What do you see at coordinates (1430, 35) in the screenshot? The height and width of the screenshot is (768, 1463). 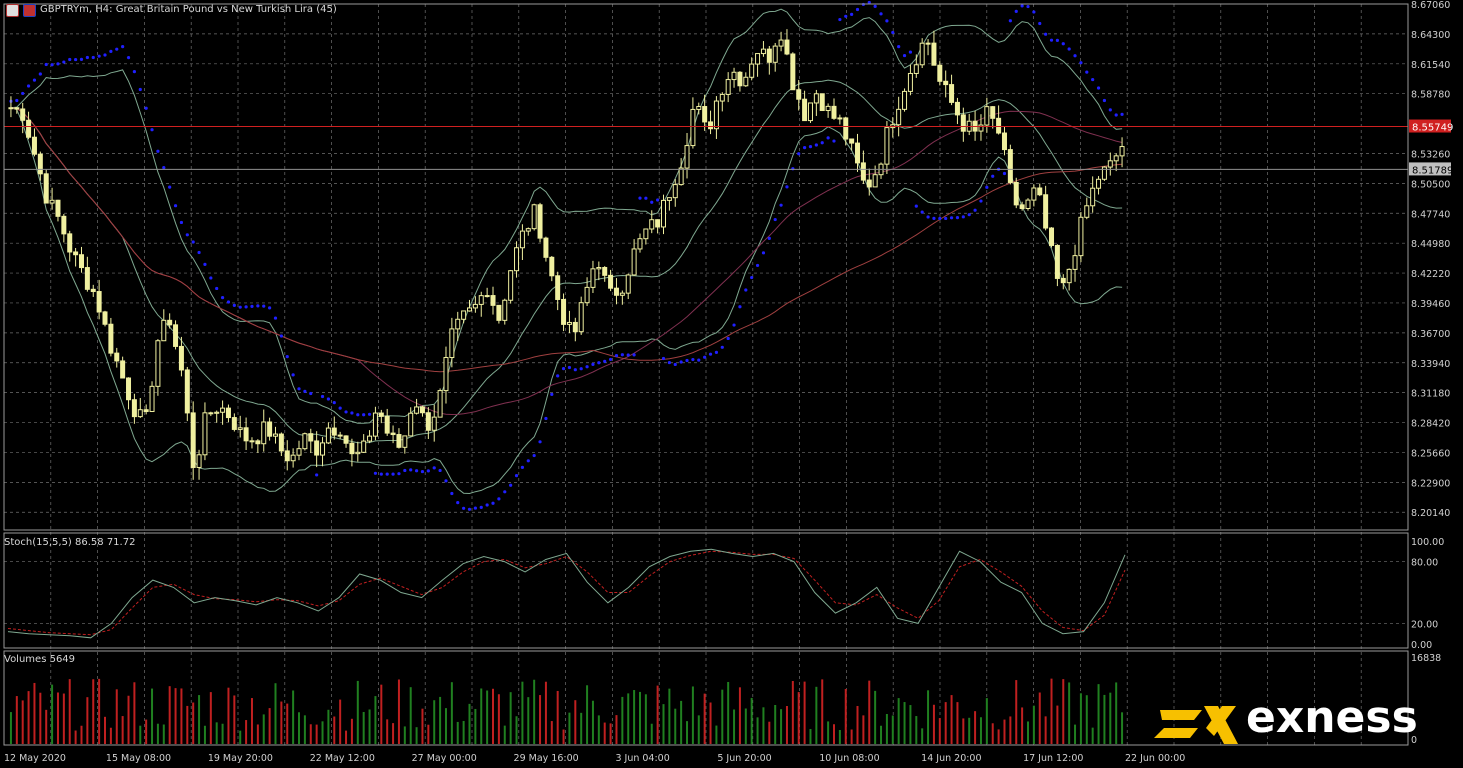 I see `price-tick-label: 8.64300` at bounding box center [1430, 35].